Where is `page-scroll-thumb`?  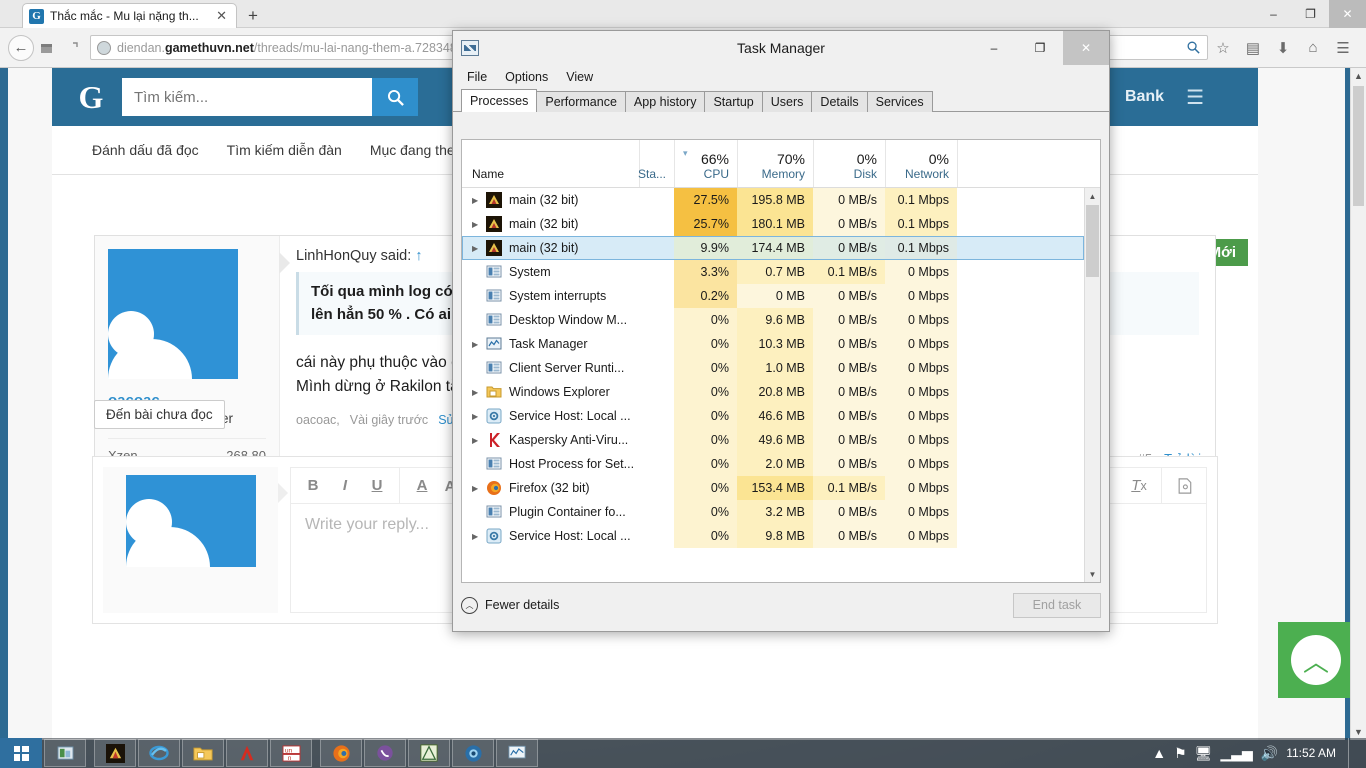
page-scroll-thumb is located at coordinates (1358, 146).